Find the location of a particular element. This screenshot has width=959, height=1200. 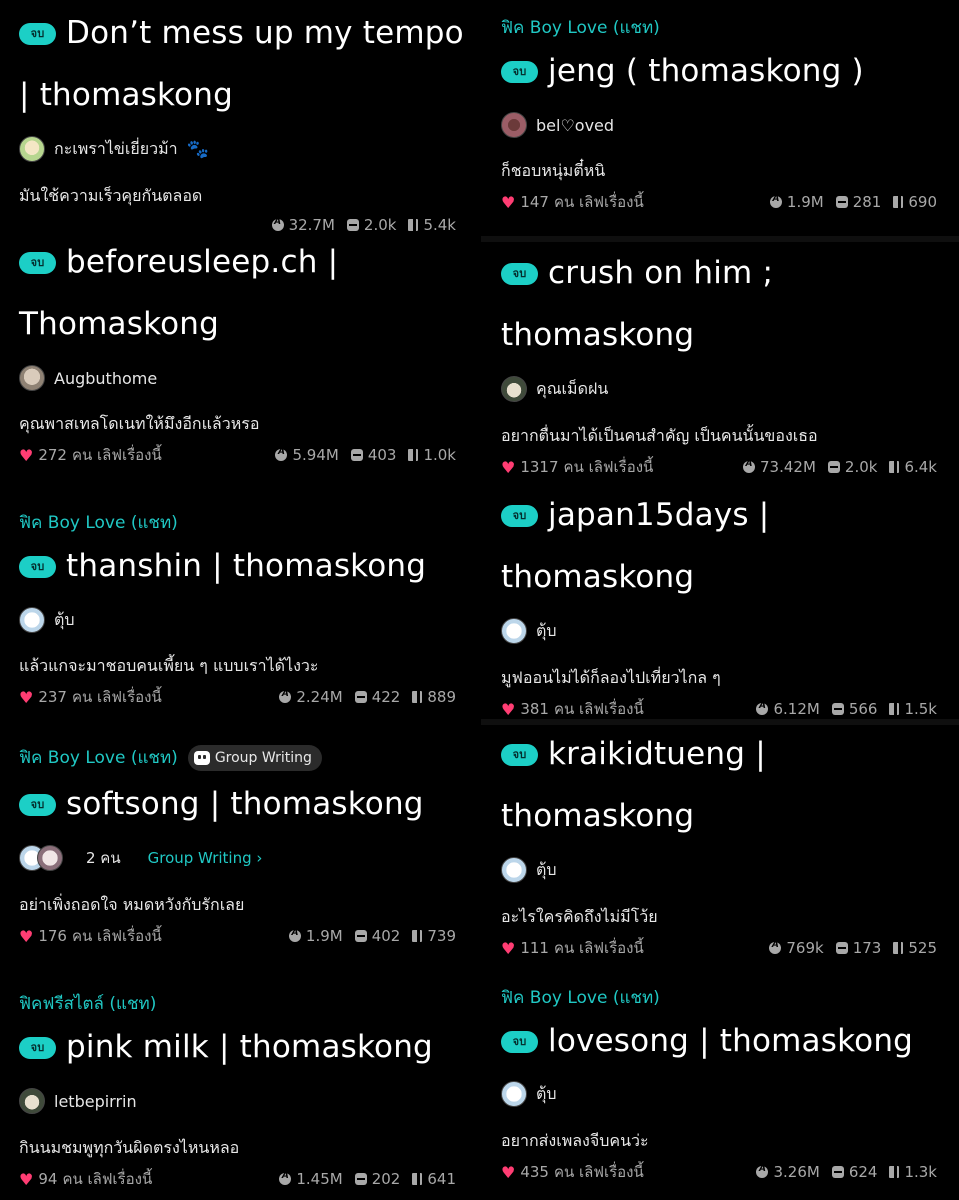

stats-group: 1.9M 402 739 is located at coordinates (372, 936).